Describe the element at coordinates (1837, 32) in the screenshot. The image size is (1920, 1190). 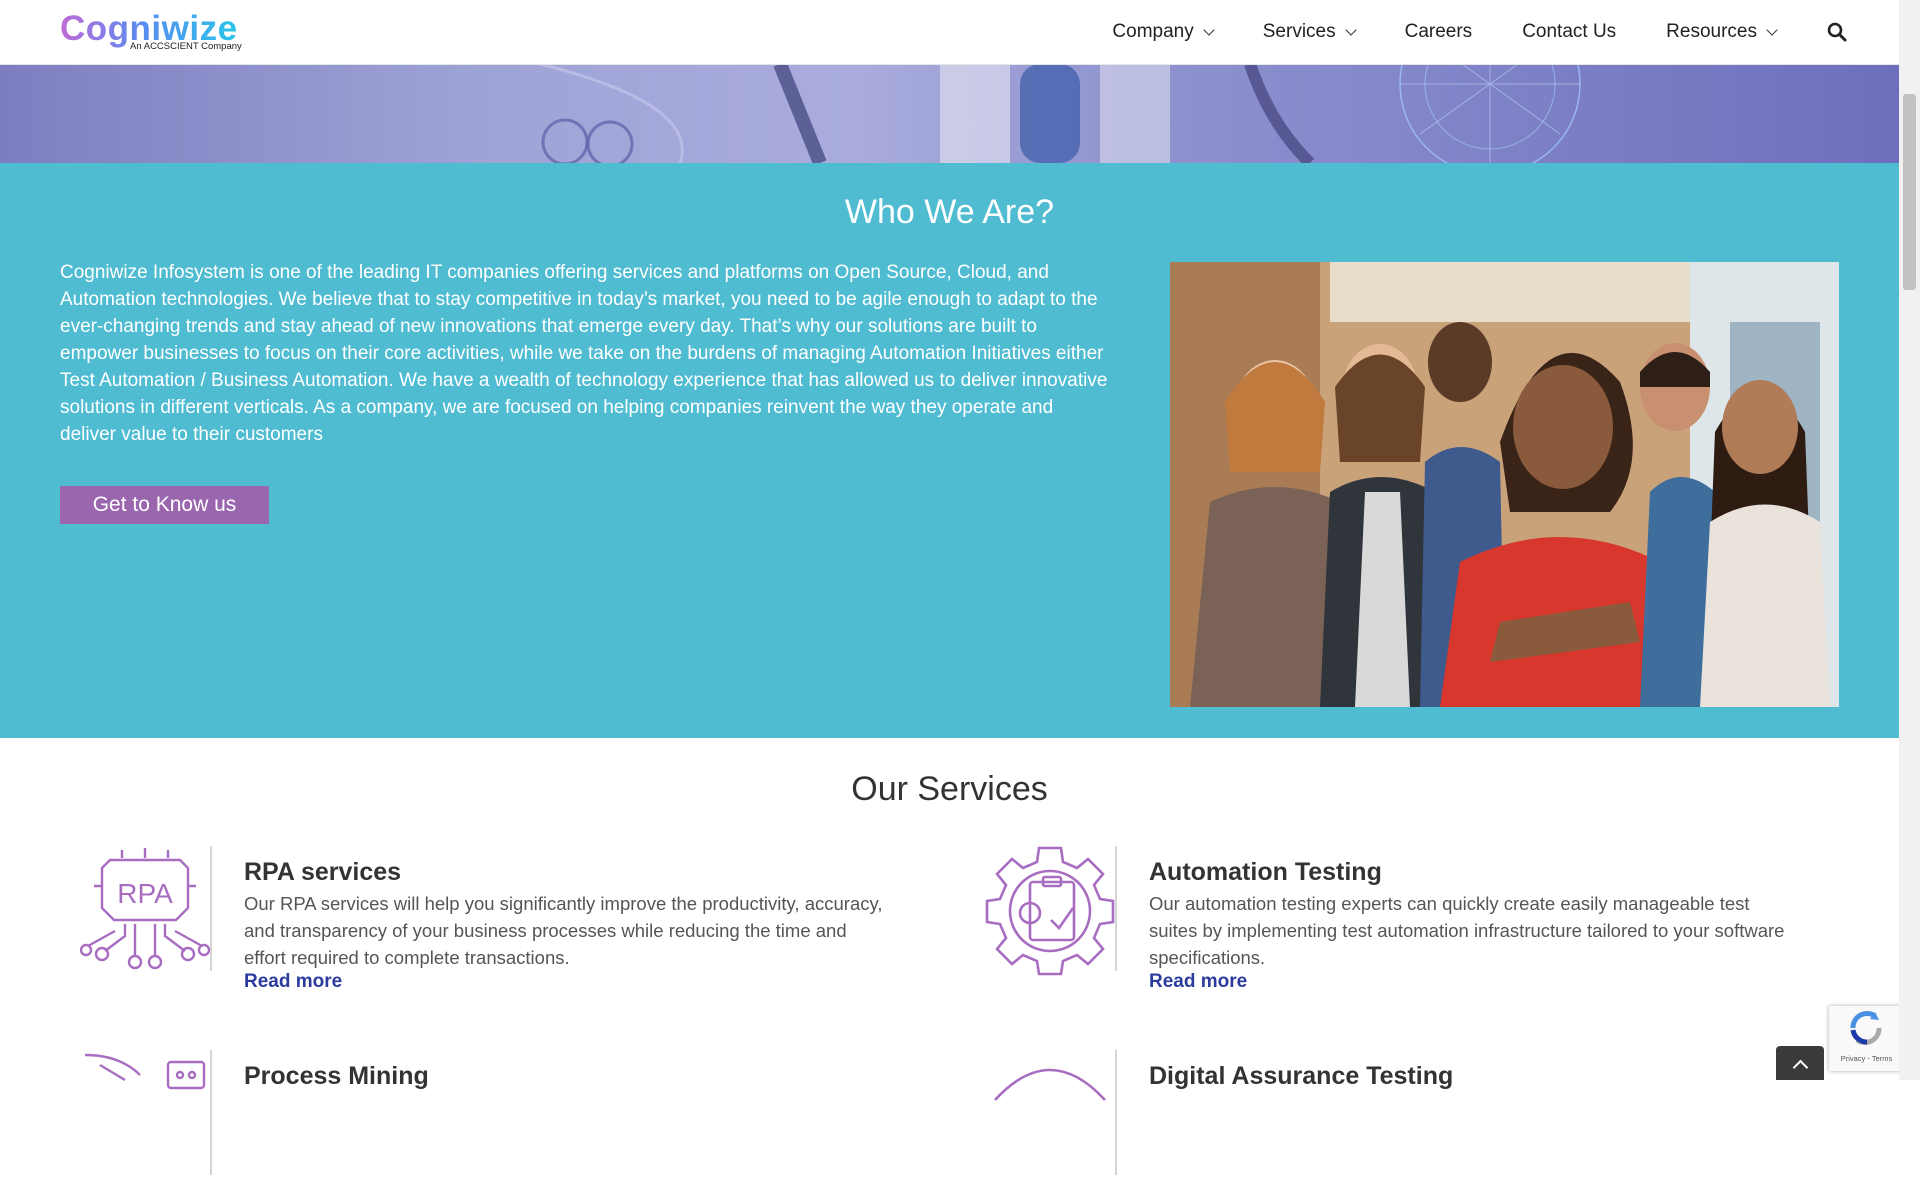
I see `search-icon` at that location.